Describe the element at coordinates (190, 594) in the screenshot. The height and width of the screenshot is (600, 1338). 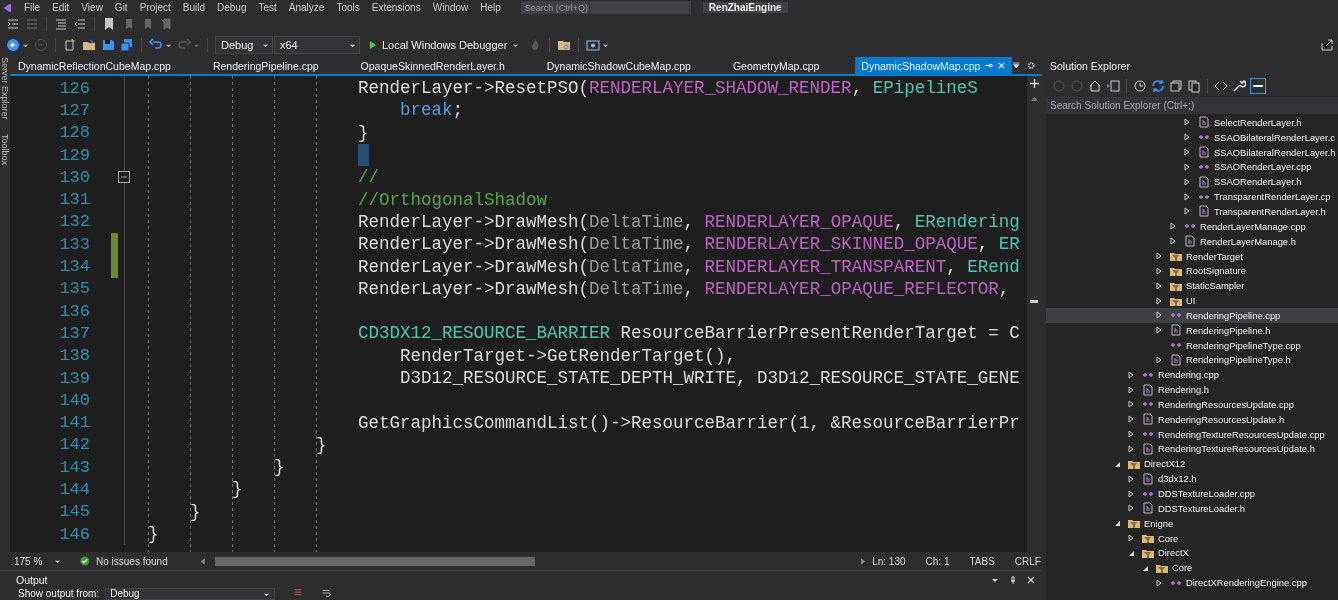
I see `output-source-dropdown: Debug` at that location.